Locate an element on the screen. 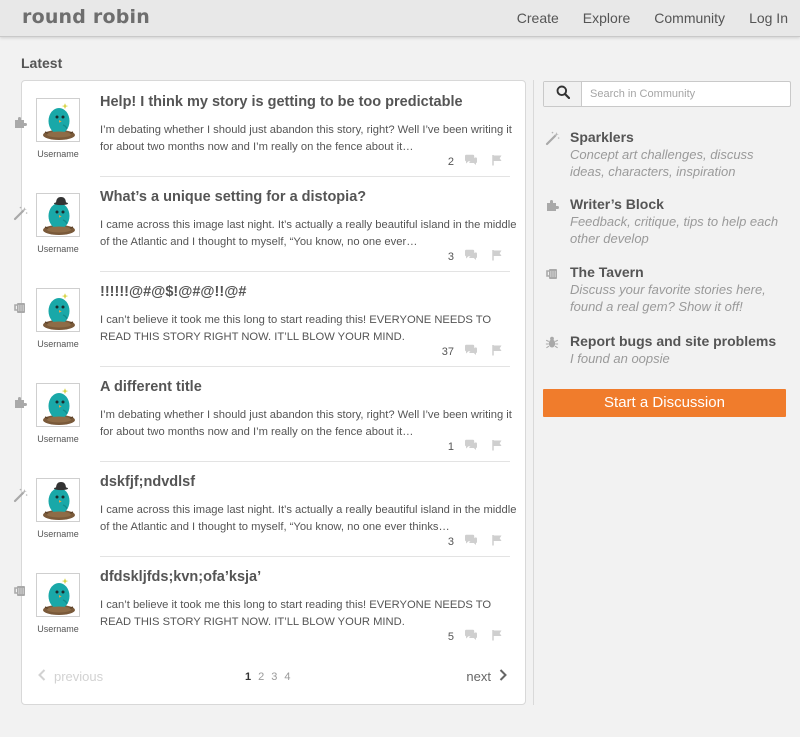 The height and width of the screenshot is (737, 800). pagination: previous 1 2 3 4 next is located at coordinates (274, 679).